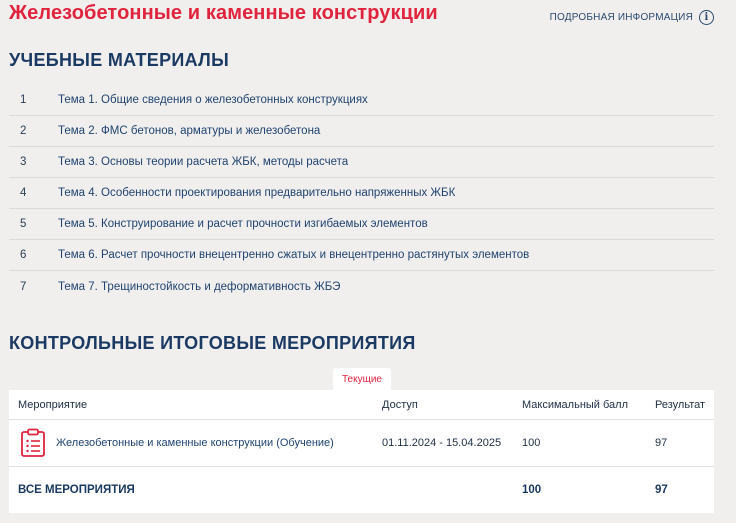 This screenshot has height=523, width=736. What do you see at coordinates (76, 490) in the screenshot?
I see `total-label: ВСЕ МЕРОПРИЯТИЯ` at bounding box center [76, 490].